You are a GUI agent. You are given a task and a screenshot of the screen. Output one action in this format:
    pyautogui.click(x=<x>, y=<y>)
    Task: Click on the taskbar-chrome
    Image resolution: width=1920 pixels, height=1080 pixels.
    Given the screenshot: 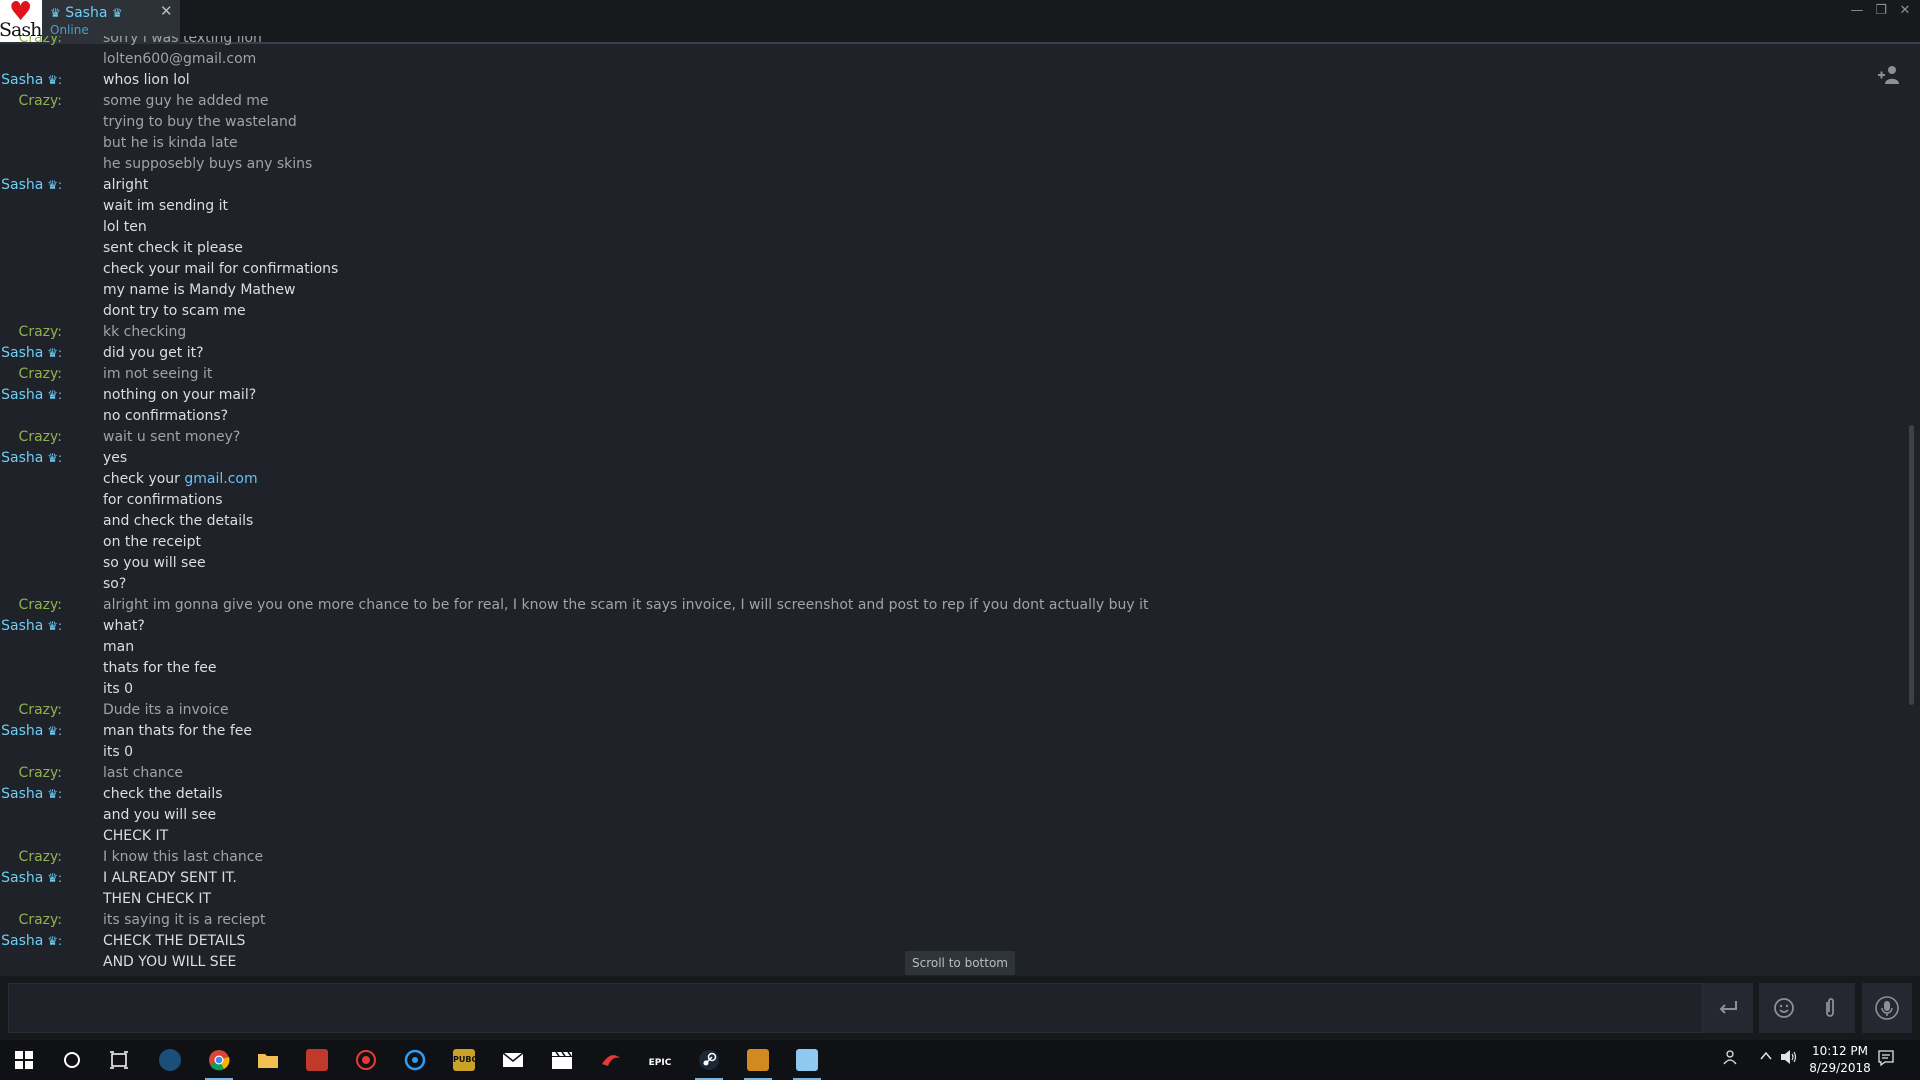 What is the action you would take?
    pyautogui.click(x=219, y=1062)
    